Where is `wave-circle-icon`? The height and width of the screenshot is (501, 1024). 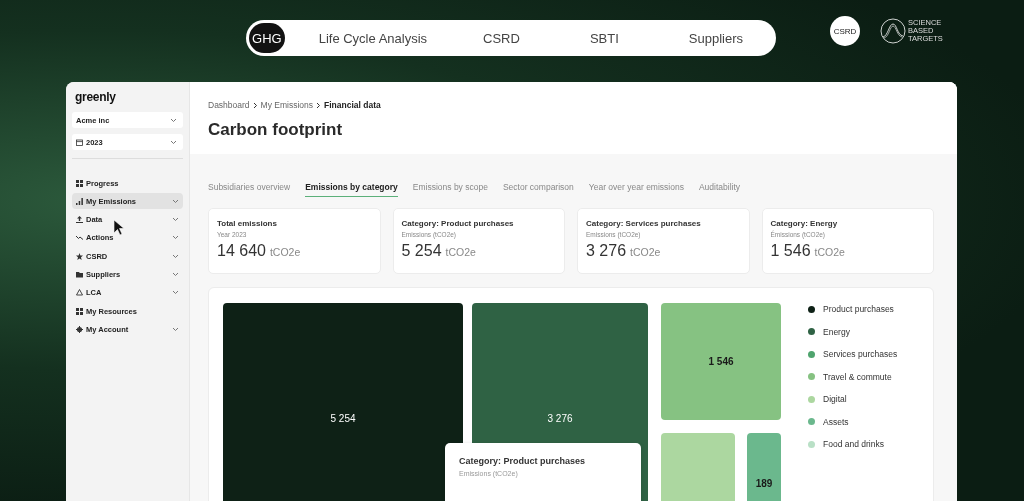
wave-circle-icon is located at coordinates (893, 31).